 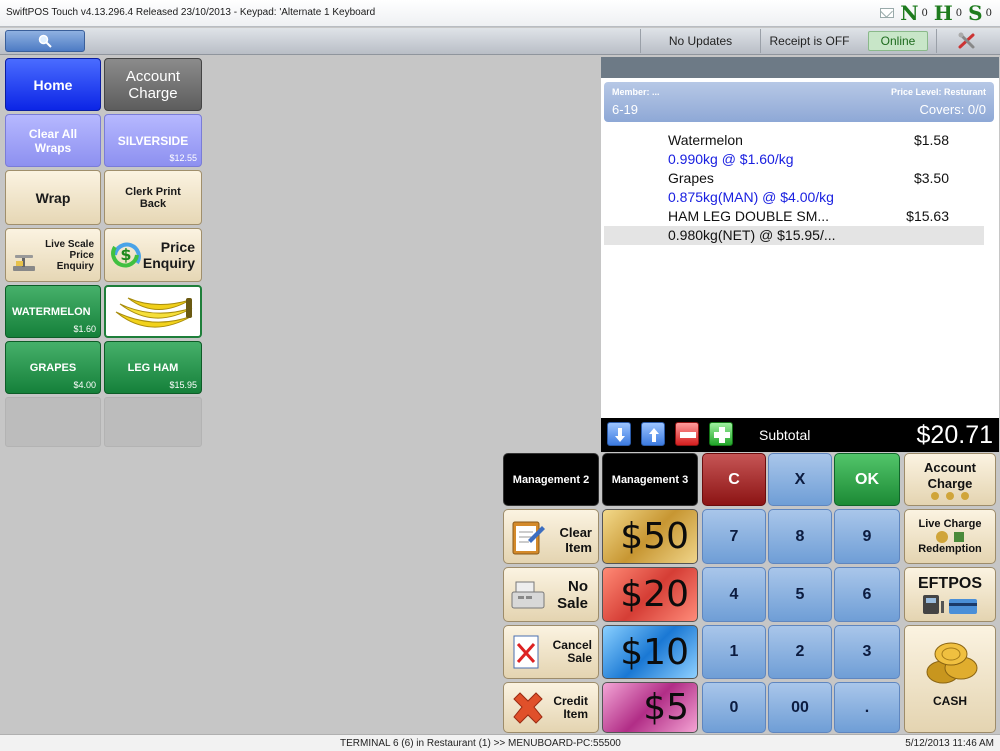 What do you see at coordinates (528, 538) in the screenshot?
I see `clipboard-icon` at bounding box center [528, 538].